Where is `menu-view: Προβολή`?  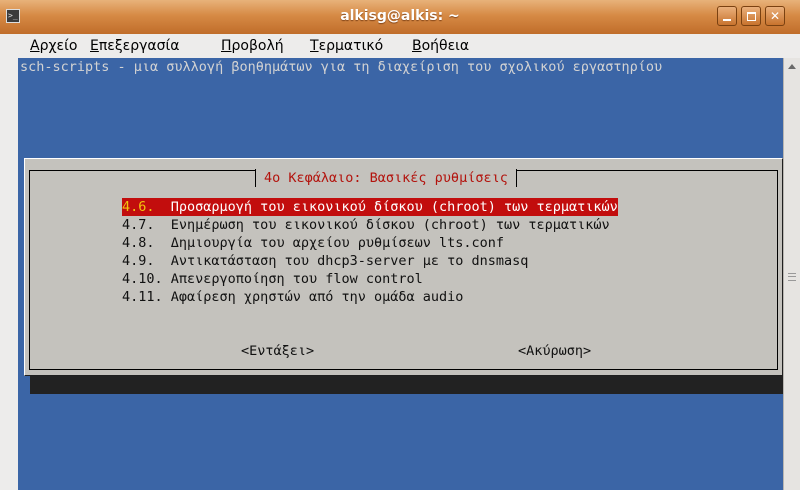
menu-view: Προβολή is located at coordinates (252, 46).